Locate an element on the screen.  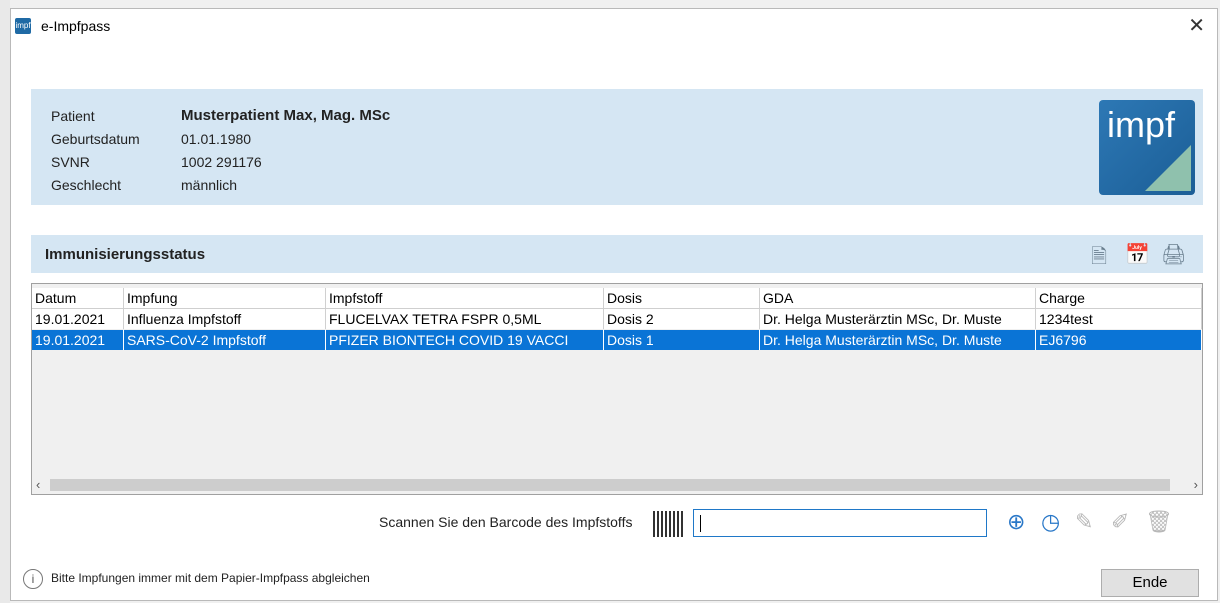
logo-text: impf is located at coordinates (1141, 124).